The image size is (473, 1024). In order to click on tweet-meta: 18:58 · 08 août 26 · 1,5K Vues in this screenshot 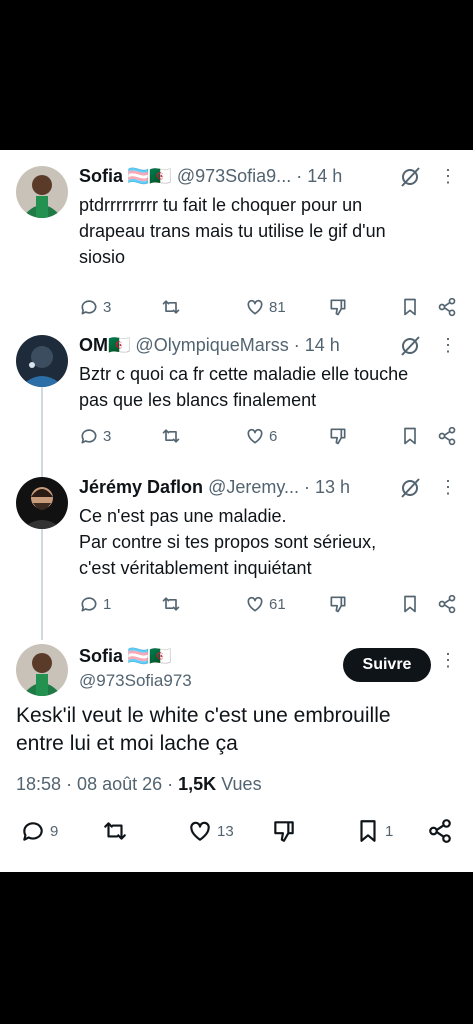, I will do `click(139, 784)`.